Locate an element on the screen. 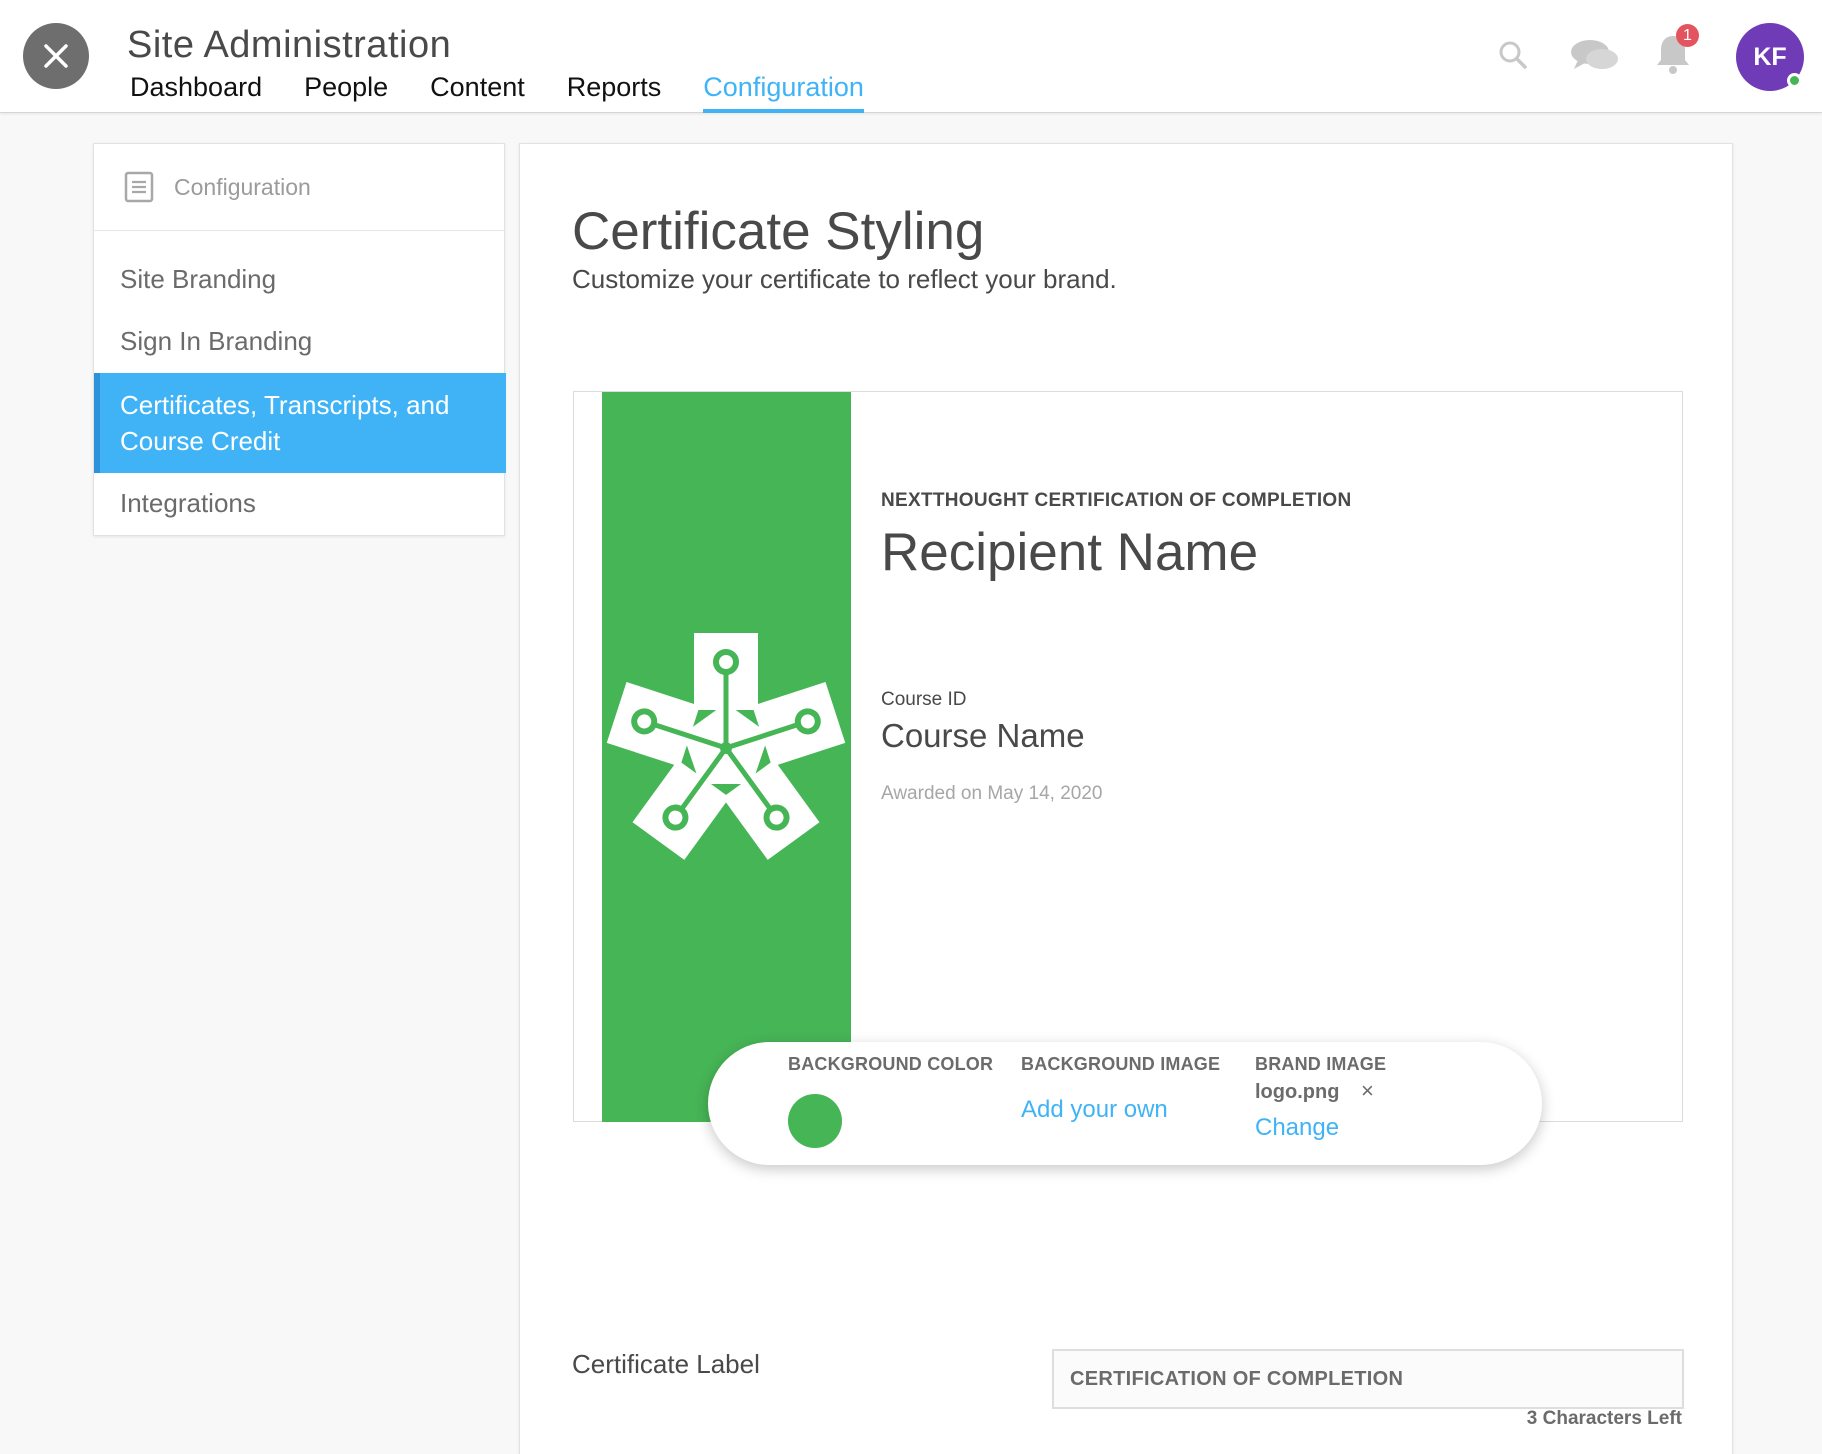  certificate-course-name: Course Name is located at coordinates (983, 735).